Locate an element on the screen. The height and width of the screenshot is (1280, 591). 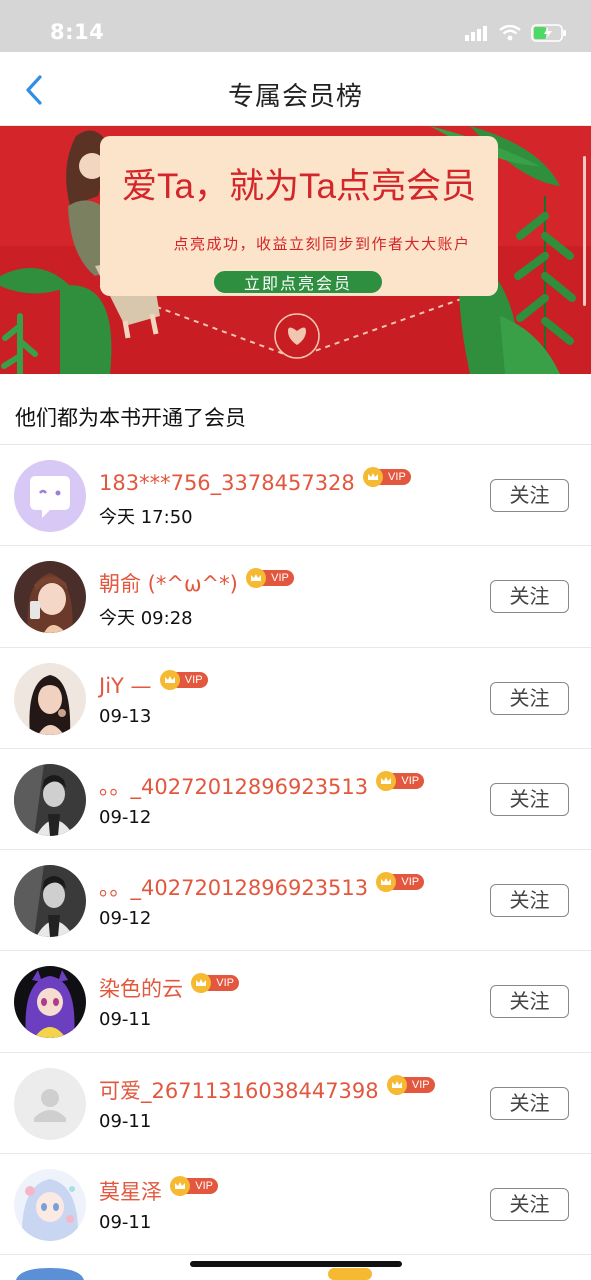
member-time: 09-13 is located at coordinates (125, 716).